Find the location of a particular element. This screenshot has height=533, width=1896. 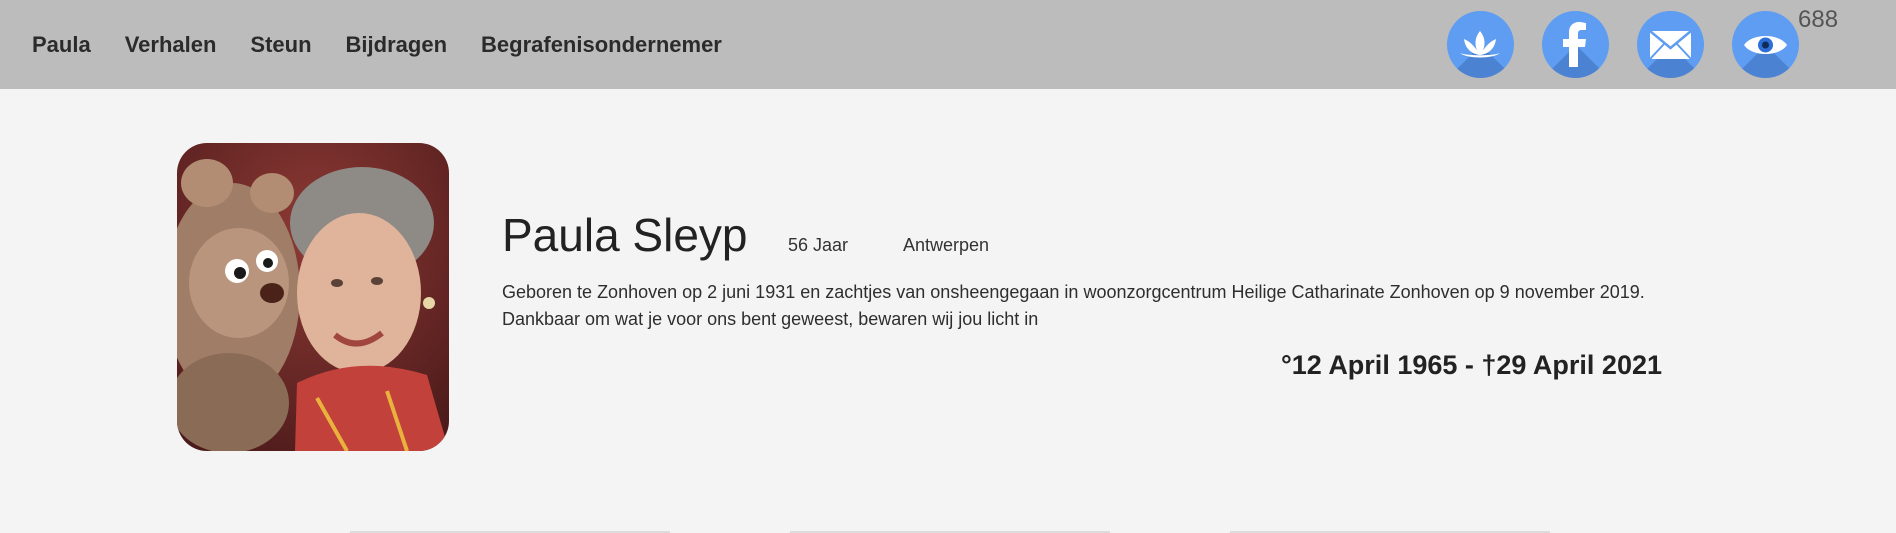

facebook-icon is located at coordinates (1574, 44).